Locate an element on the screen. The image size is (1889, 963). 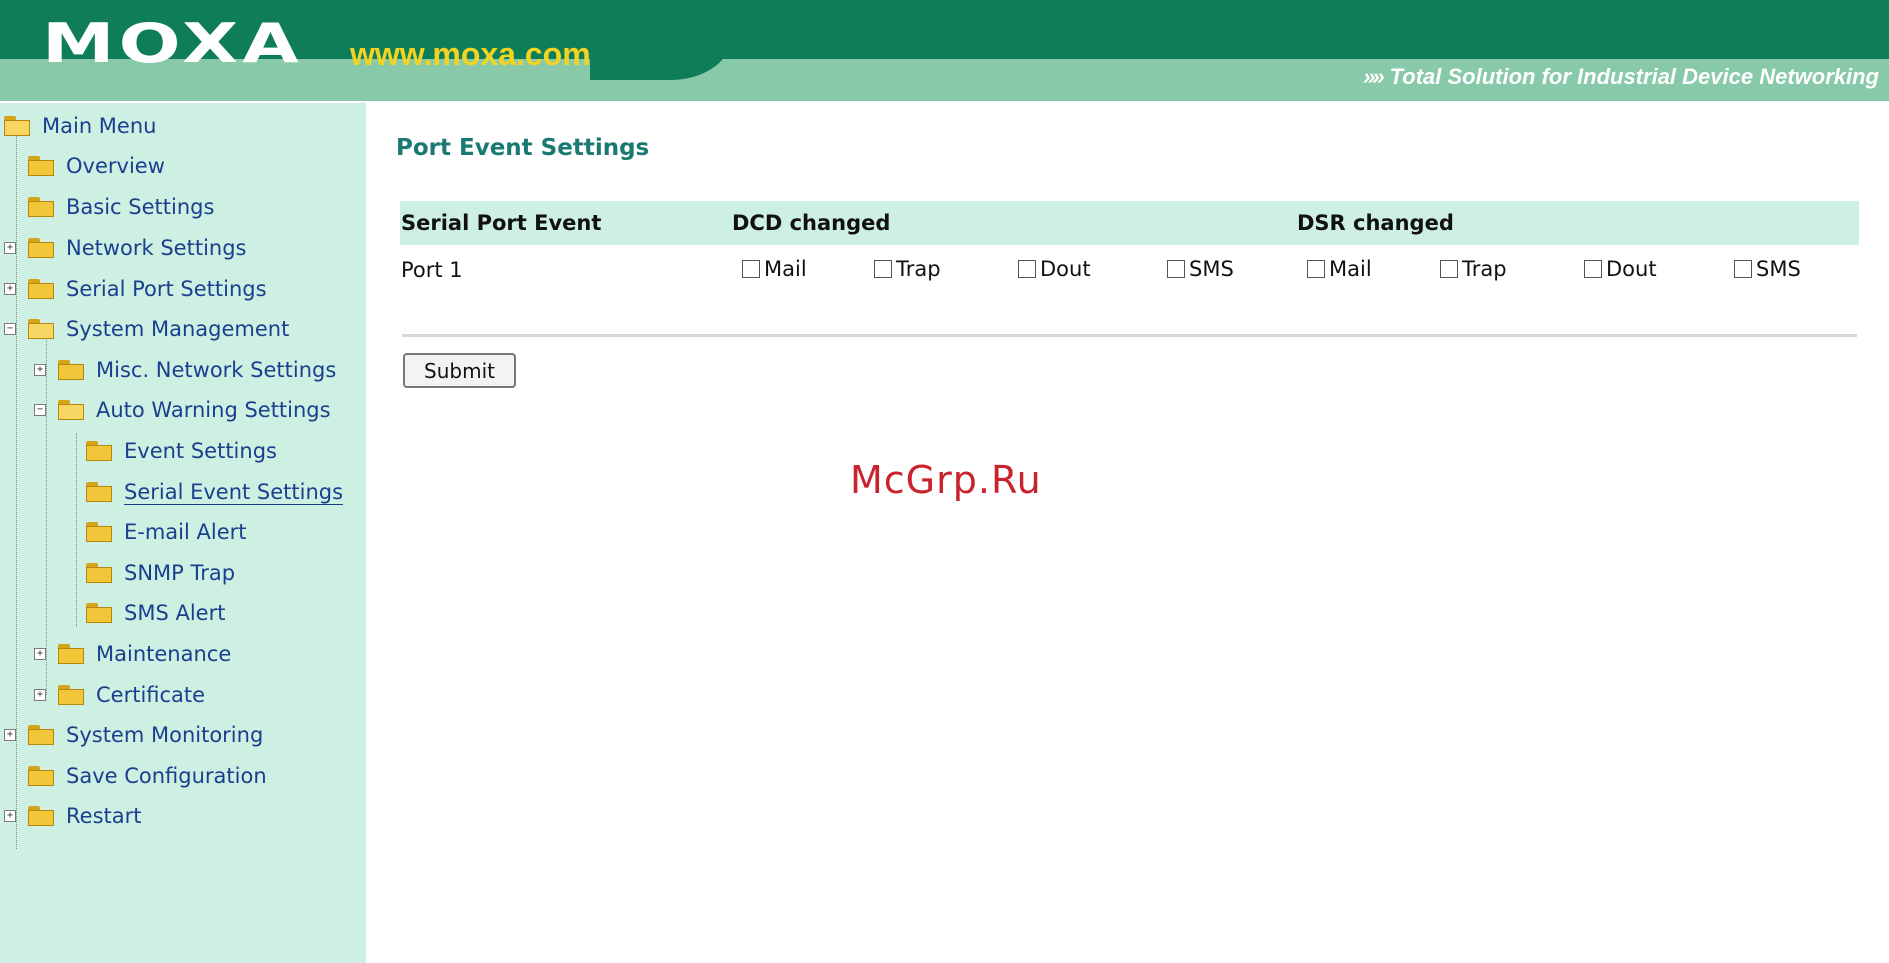
column-header-dcd-changed: DCD changed is located at coordinates (811, 223).